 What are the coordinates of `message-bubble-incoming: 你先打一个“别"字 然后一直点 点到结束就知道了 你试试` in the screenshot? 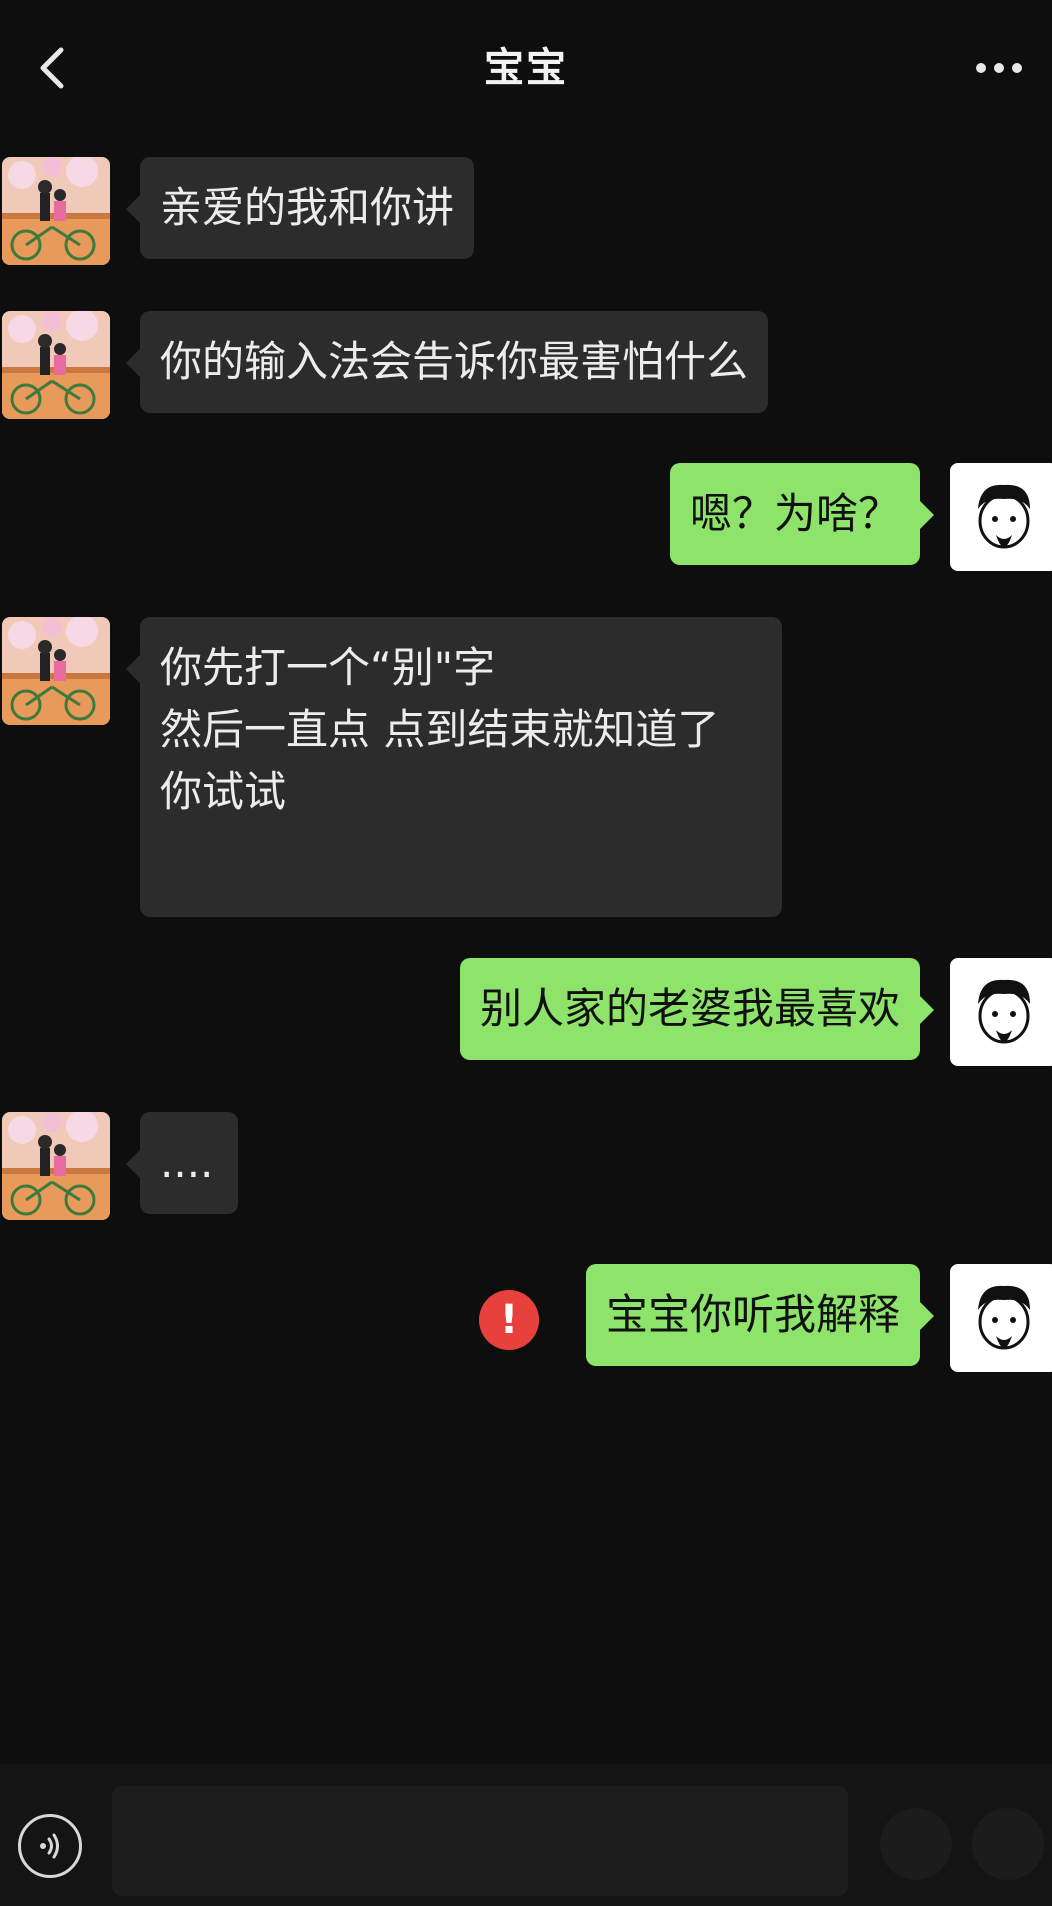 It's located at (454, 767).